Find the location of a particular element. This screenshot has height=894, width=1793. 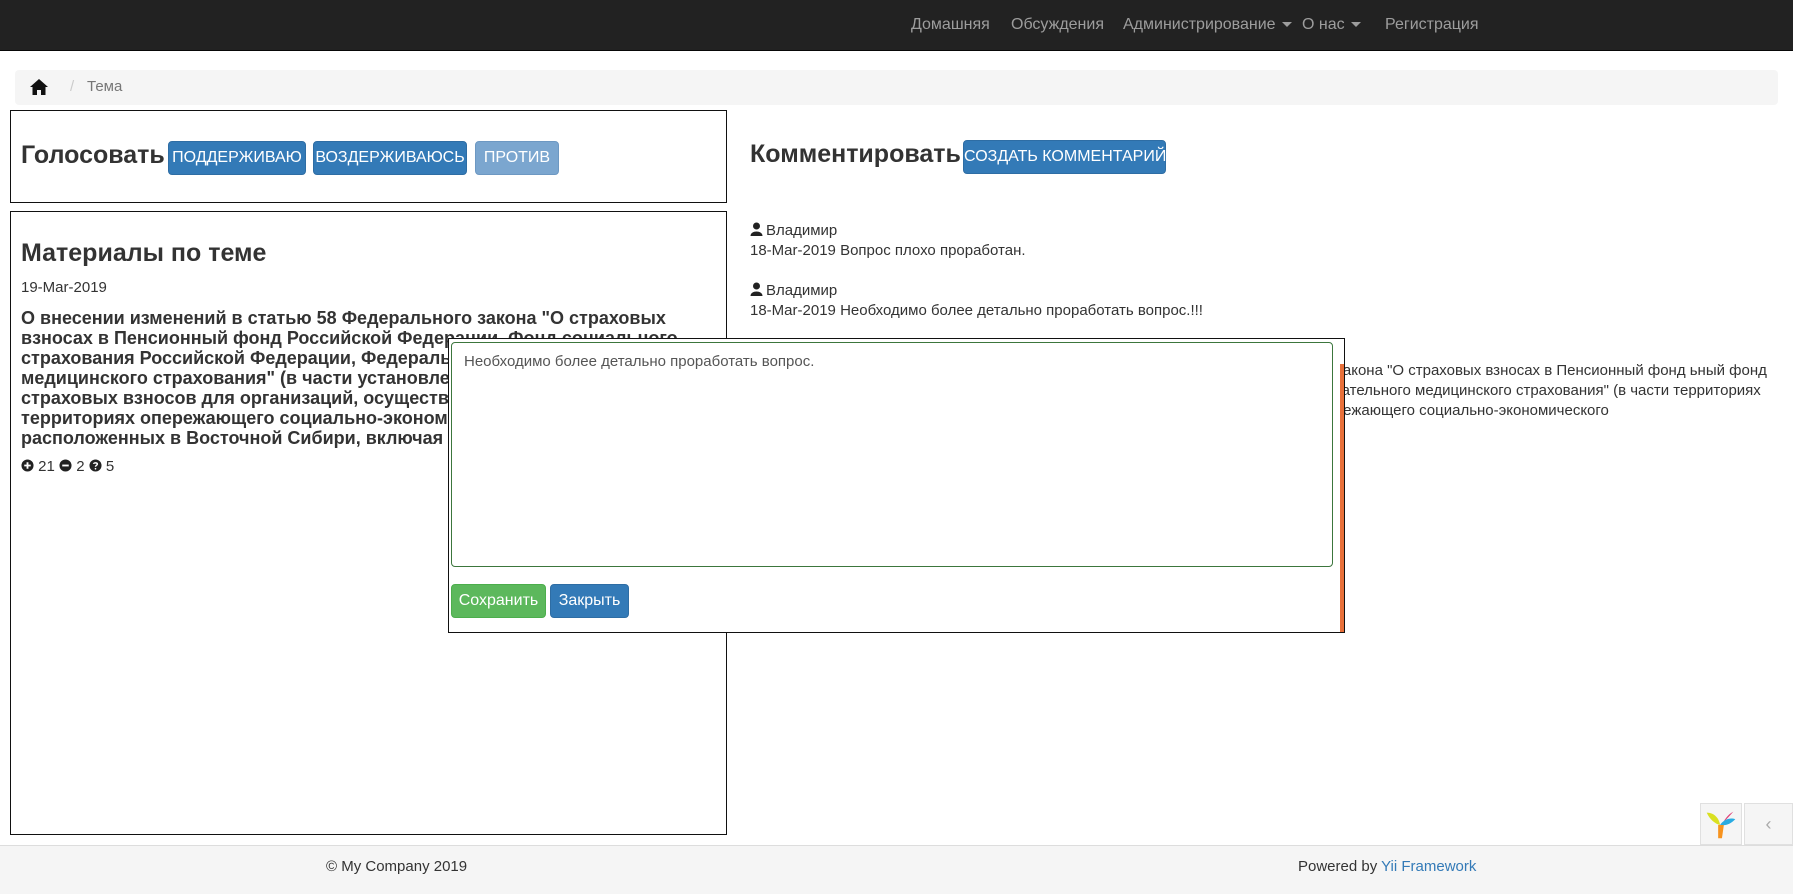

resize-edge is located at coordinates (1342, 498).